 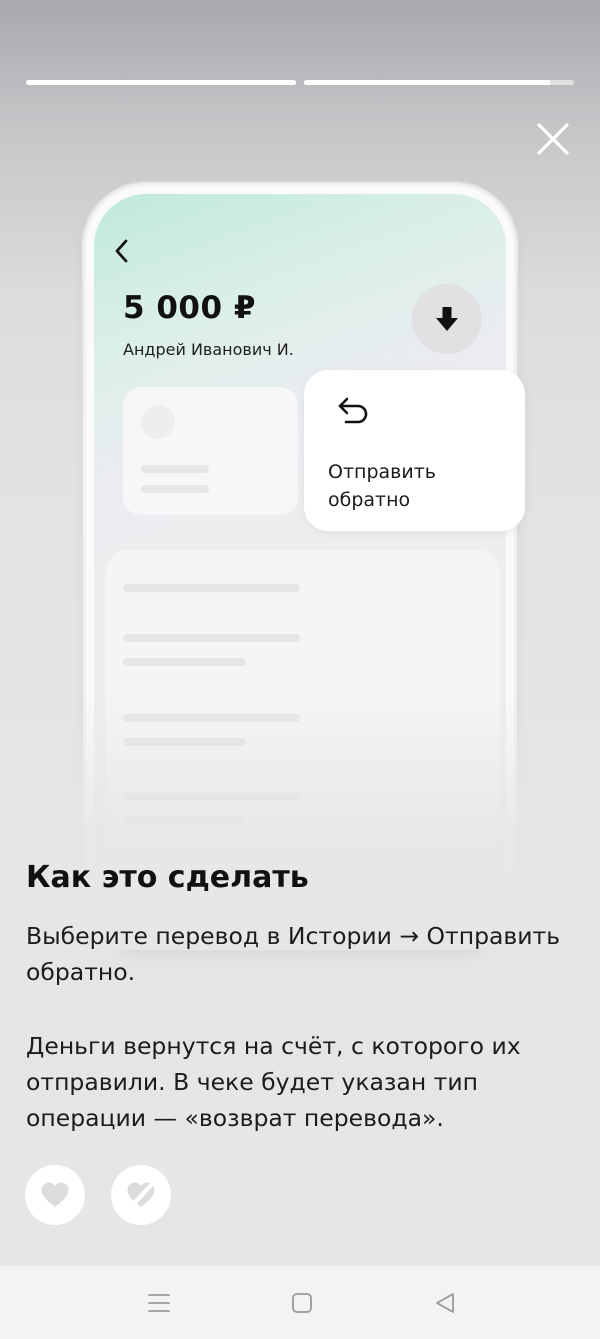 I want to click on send-back-popup: Отправить обратно, so click(x=414, y=450).